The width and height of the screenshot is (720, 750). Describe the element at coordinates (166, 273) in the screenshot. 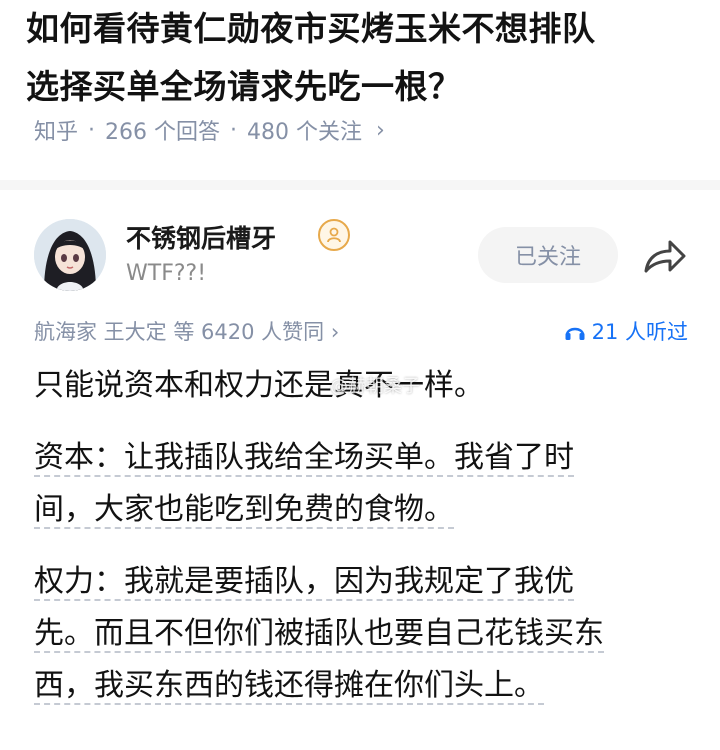

I see `author-bio: WTF??!` at that location.